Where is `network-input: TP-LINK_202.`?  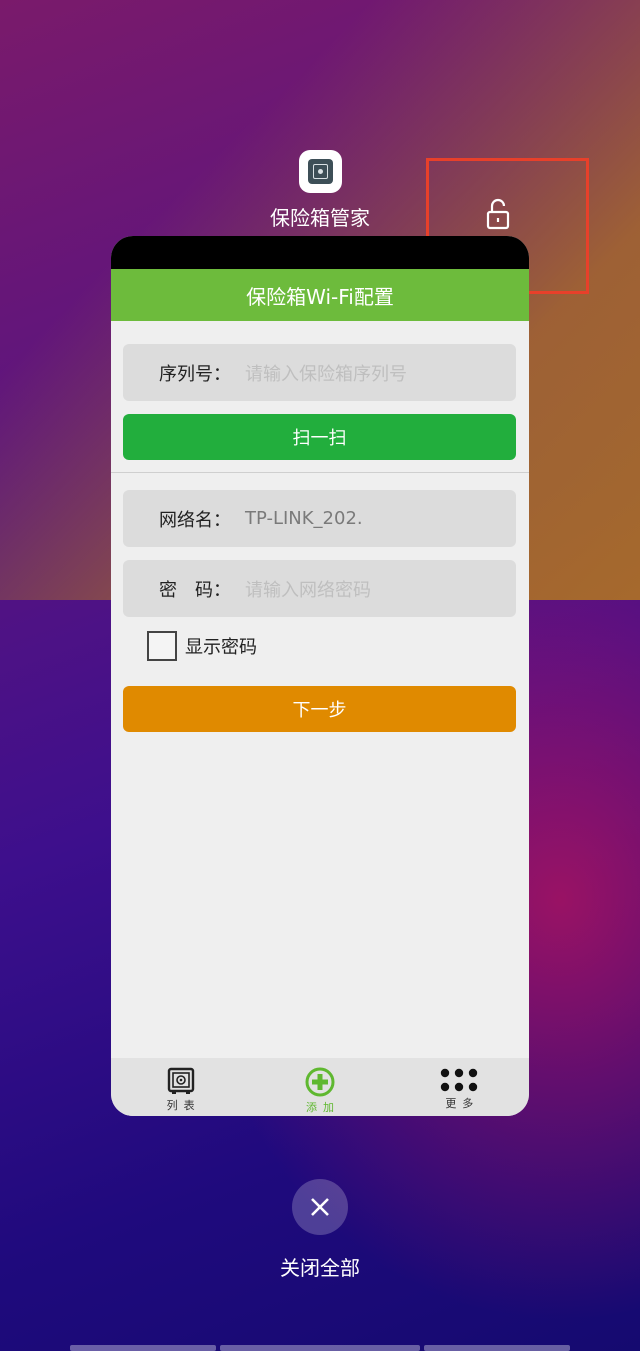
network-input: TP-LINK_202. is located at coordinates (304, 518).